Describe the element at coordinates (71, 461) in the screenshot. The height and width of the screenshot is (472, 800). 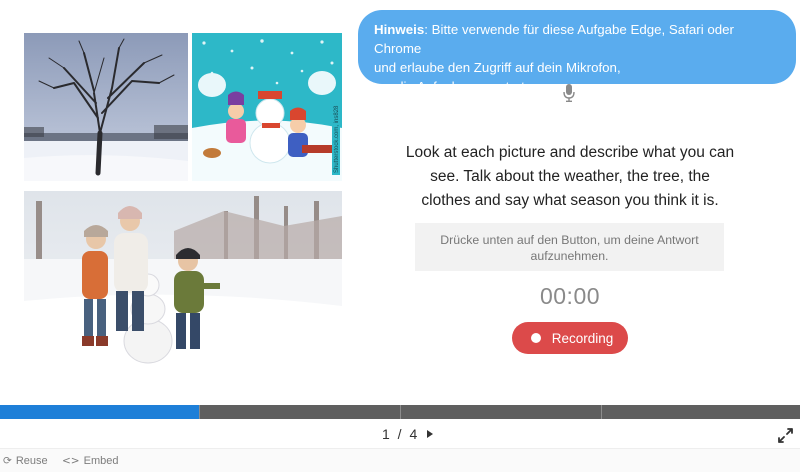
I see `code-icon: <>` at that location.